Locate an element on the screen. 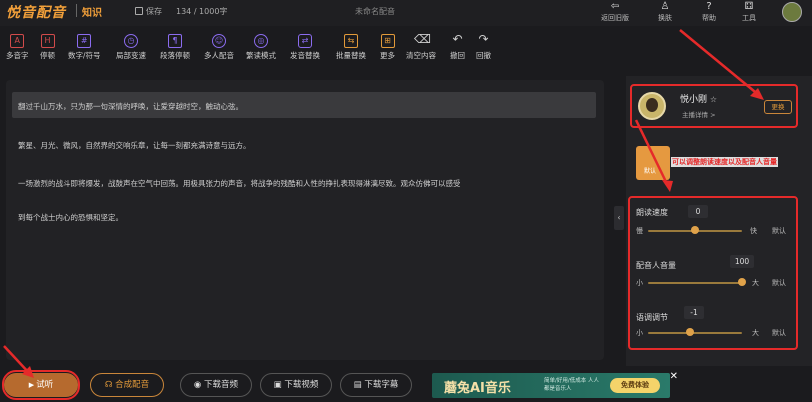 This screenshot has height=402, width=812. editor-paragraph: 到每个战士内心的恐惧和坚定。 is located at coordinates (70, 217).